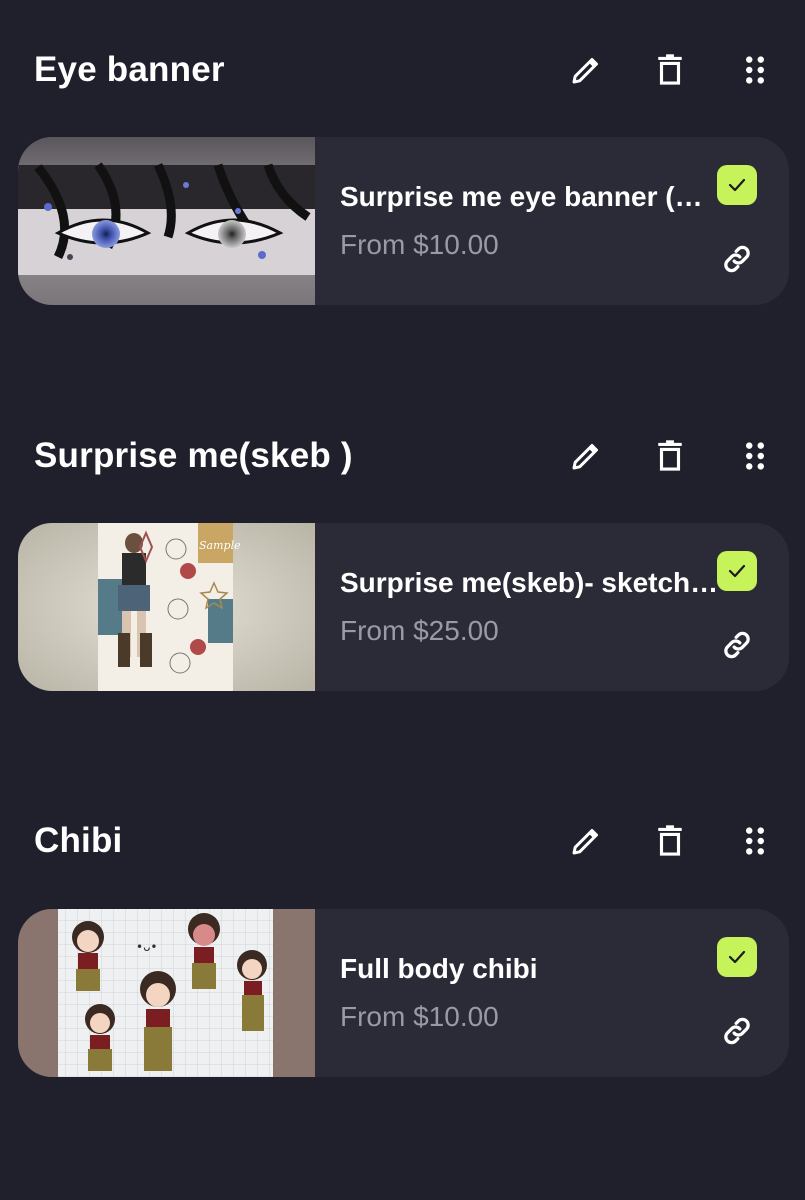  I want to click on section-header: Surprise me(skeb ), so click(402, 458).